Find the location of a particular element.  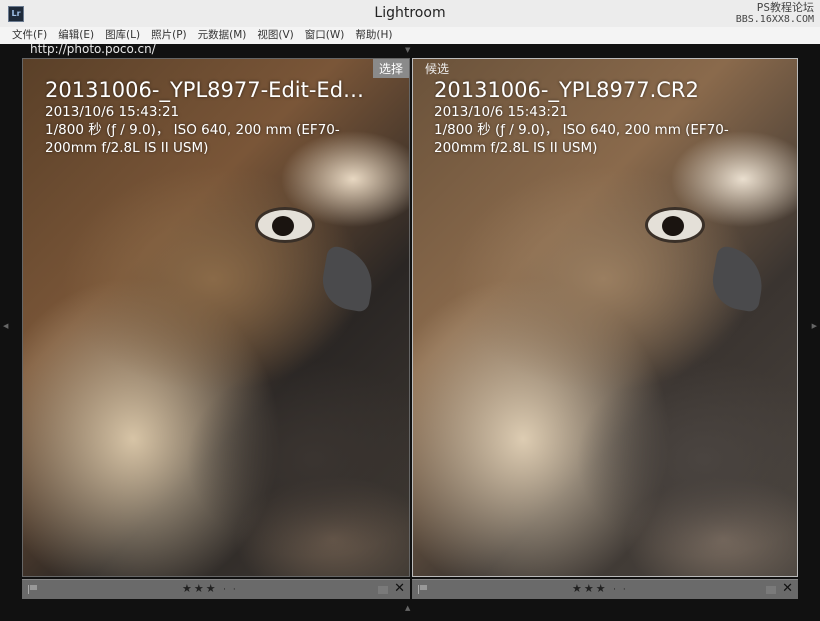

top-panel-toggle-icon: ▼ is located at coordinates (407, 50).